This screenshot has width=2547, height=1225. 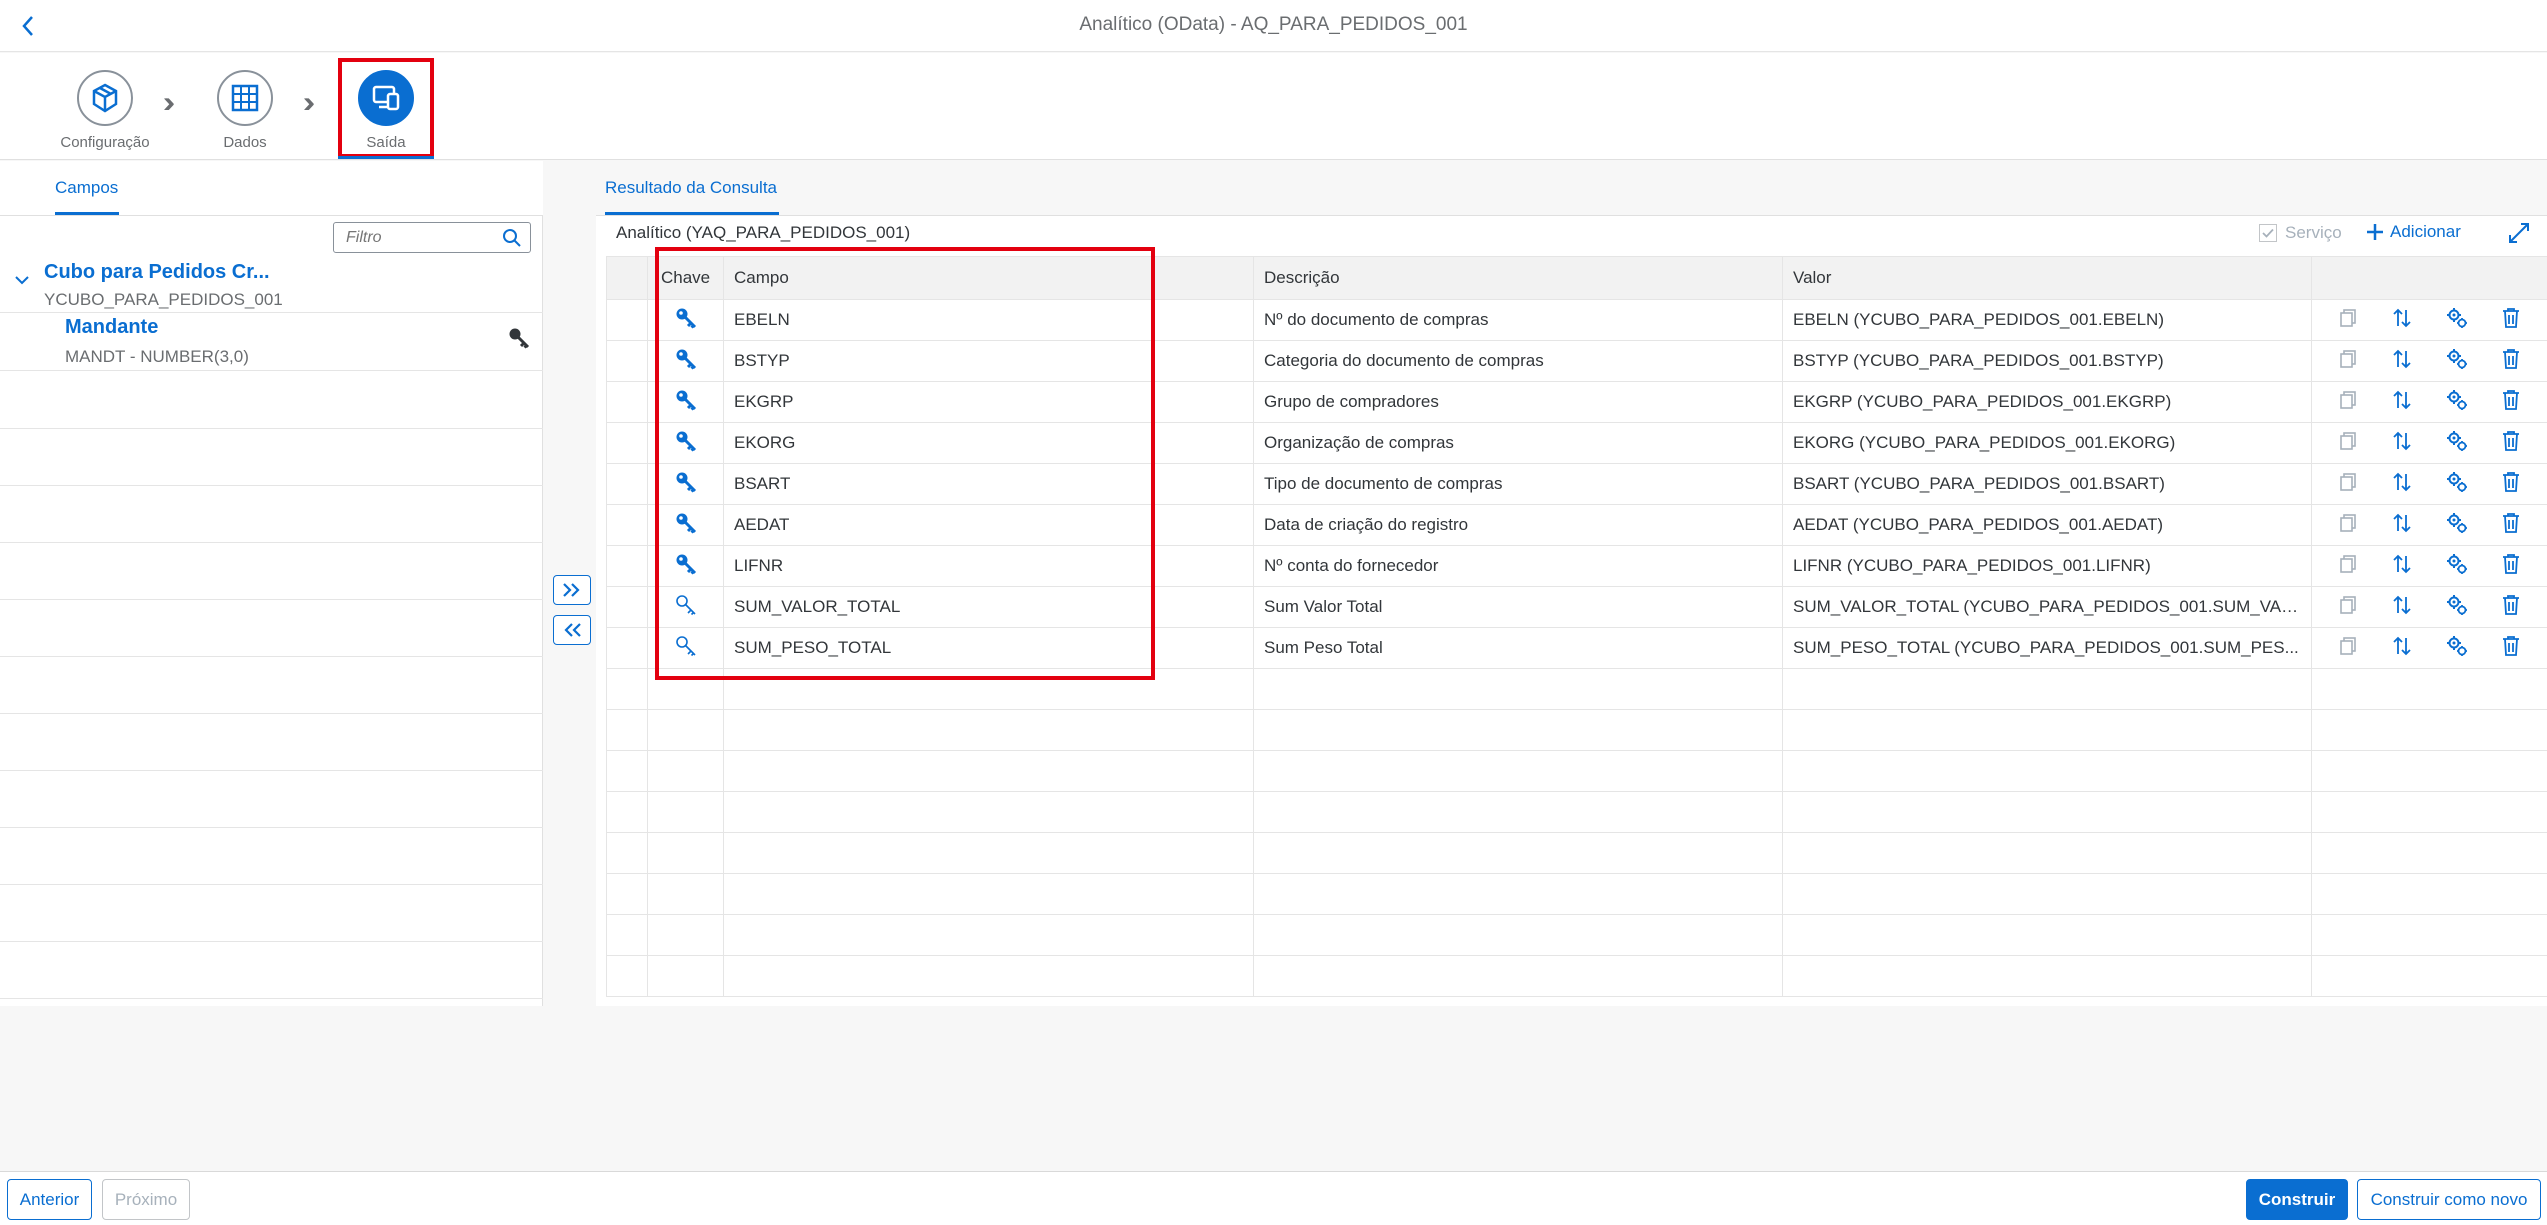 What do you see at coordinates (572, 630) in the screenshot?
I see `move-left-button` at bounding box center [572, 630].